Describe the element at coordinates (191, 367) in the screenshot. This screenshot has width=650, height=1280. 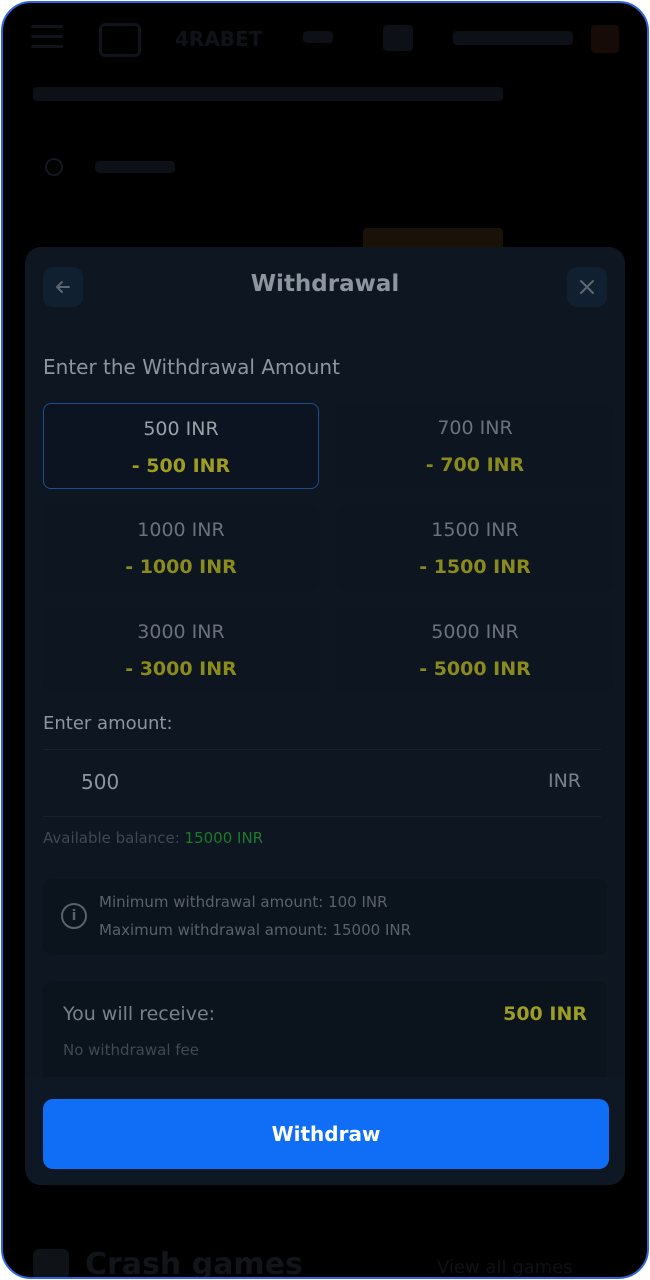
I see `amount-section-title: Enter the Withdrawal Amount` at that location.